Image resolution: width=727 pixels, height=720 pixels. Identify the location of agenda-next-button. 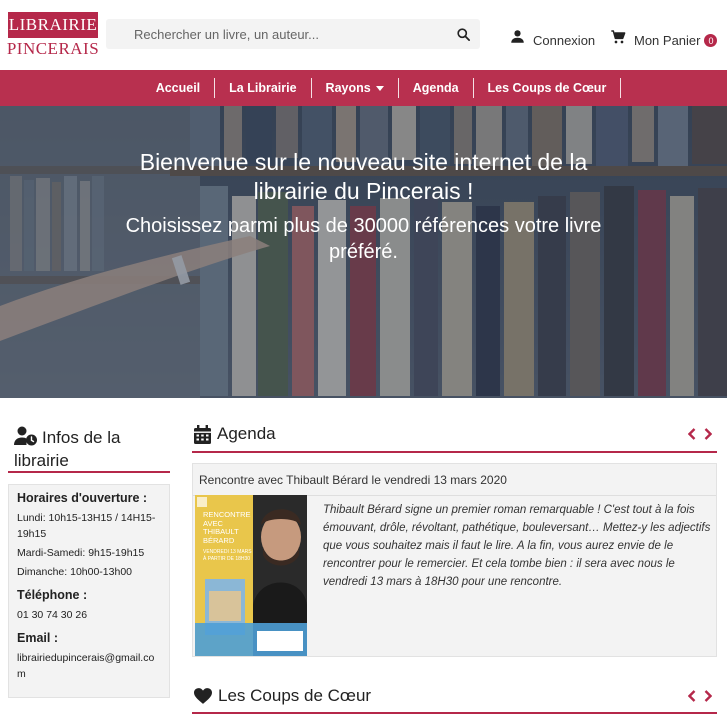
(708, 434).